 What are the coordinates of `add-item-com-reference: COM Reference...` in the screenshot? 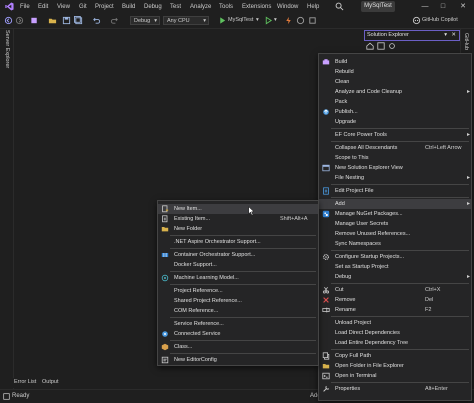 It's located at (238, 311).